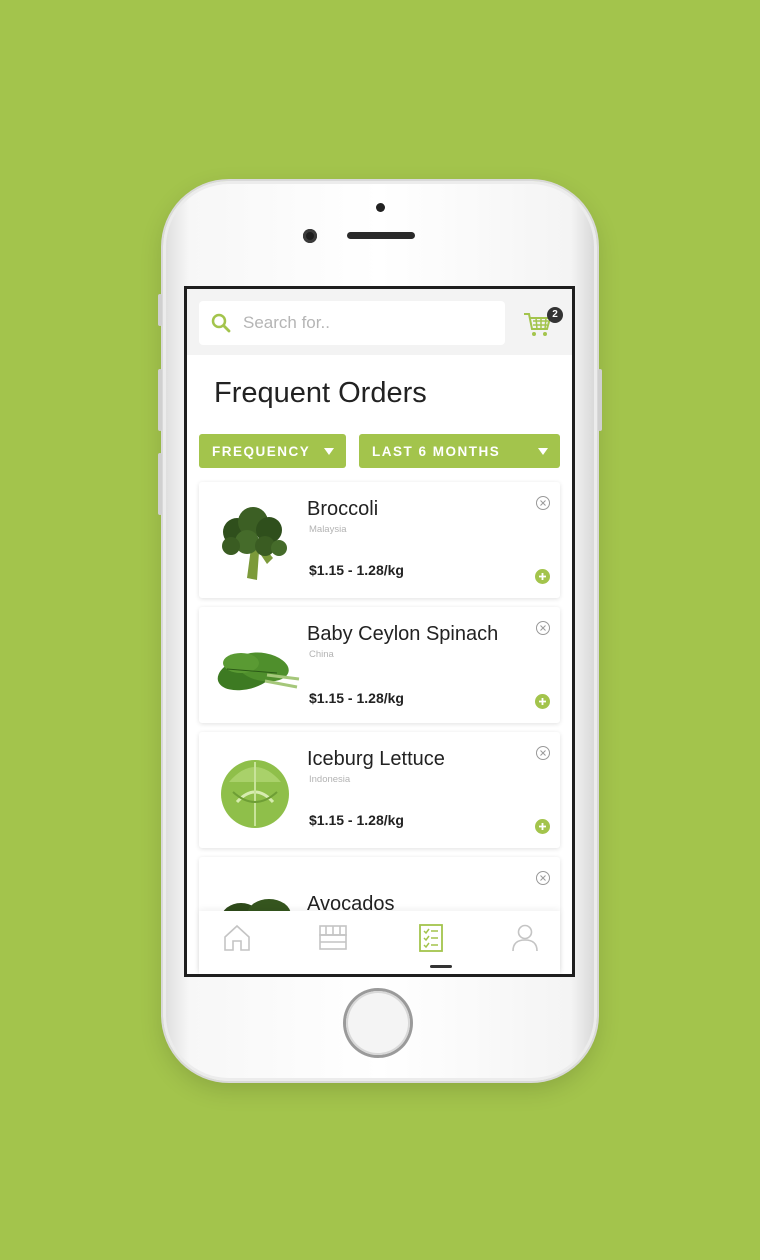 The height and width of the screenshot is (1260, 760). I want to click on search-input, so click(368, 323).